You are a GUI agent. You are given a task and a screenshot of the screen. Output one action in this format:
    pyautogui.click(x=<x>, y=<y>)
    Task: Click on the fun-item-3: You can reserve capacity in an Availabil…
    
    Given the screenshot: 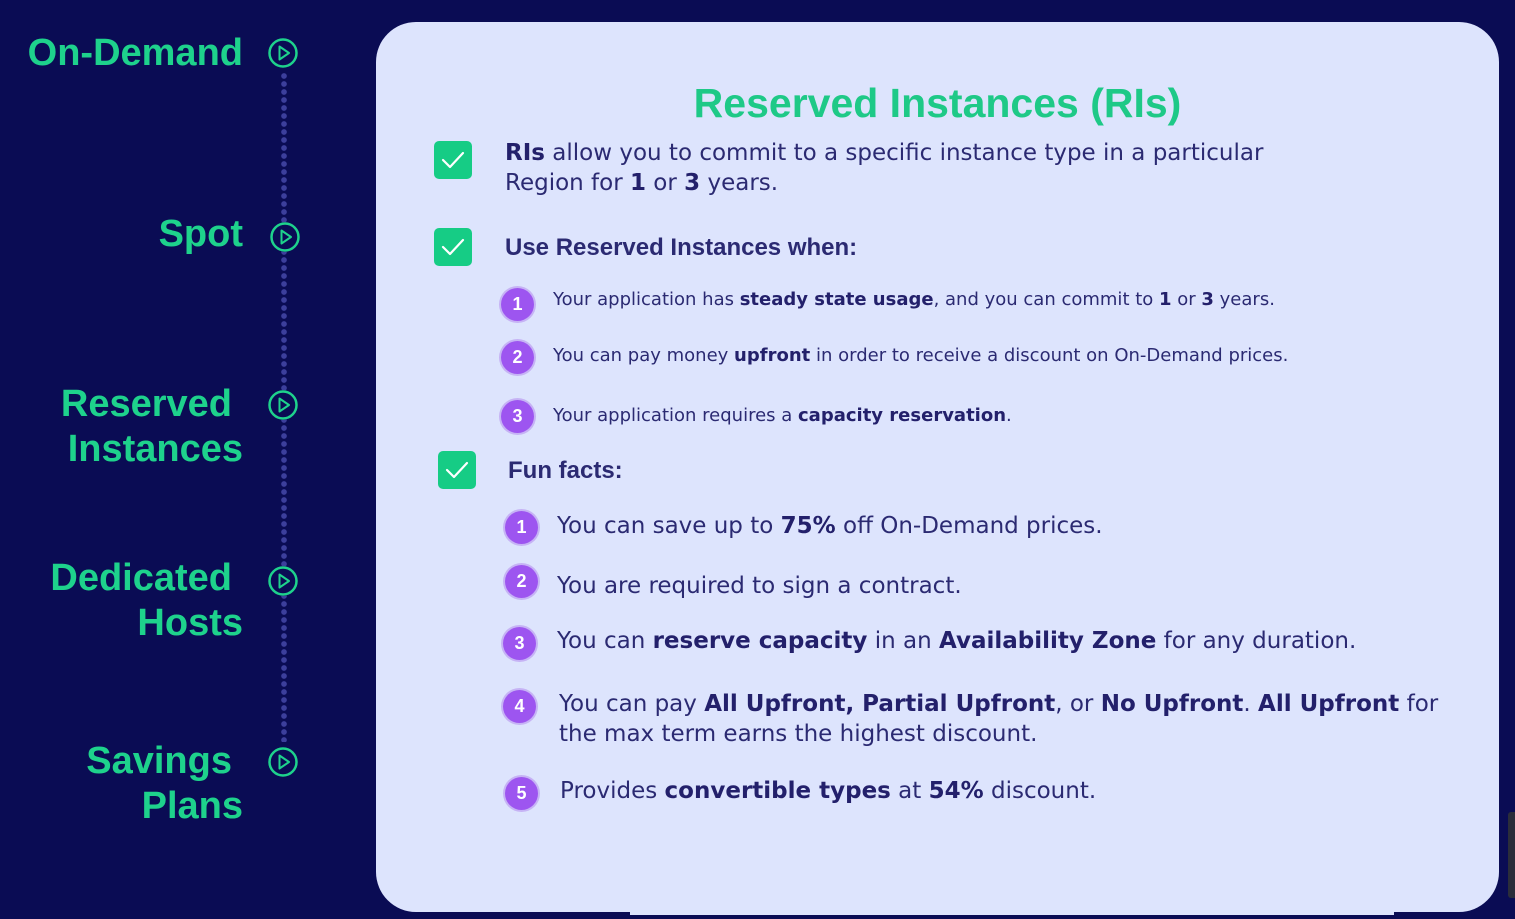 What is the action you would take?
    pyautogui.click(x=957, y=641)
    